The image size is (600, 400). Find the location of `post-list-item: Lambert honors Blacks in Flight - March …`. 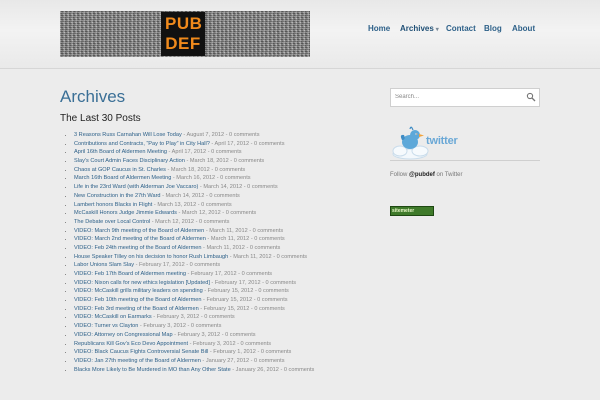

post-list-item: Lambert honors Blacks in Flight - March … is located at coordinates (224, 205).